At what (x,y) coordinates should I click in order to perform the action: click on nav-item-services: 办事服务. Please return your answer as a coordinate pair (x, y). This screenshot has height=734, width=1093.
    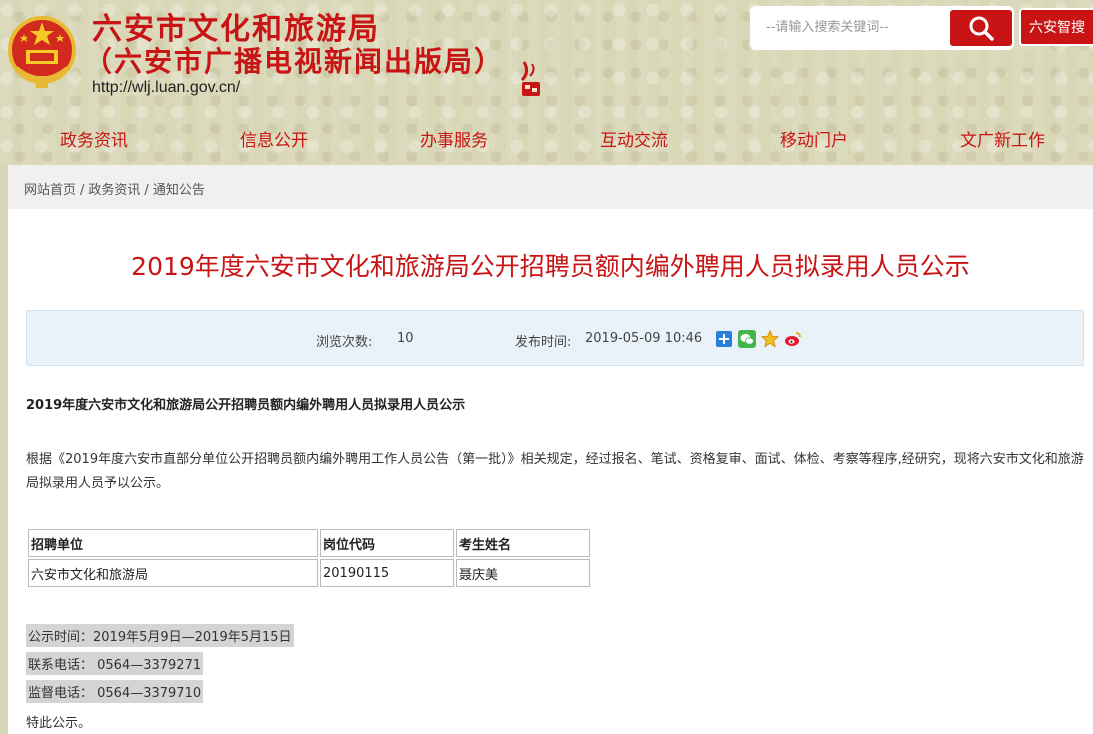
    Looking at the image, I should click on (454, 138).